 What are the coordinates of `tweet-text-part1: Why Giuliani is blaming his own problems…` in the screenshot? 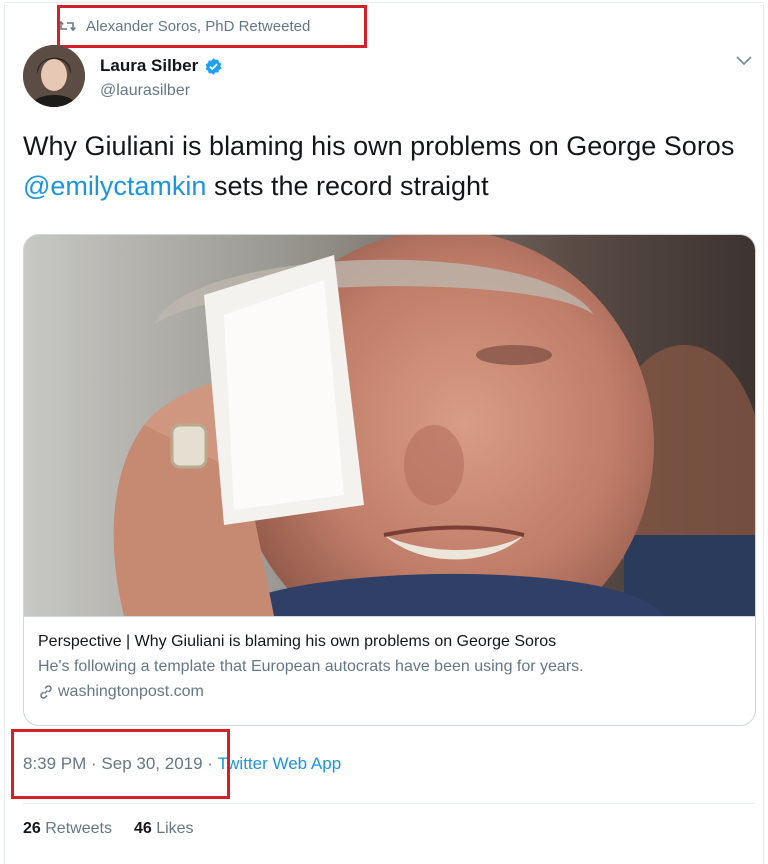 It's located at (379, 146).